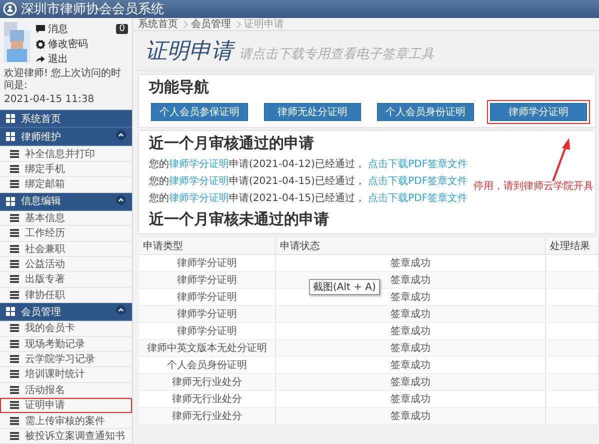 The height and width of the screenshot is (444, 599). Describe the element at coordinates (66, 421) in the screenshot. I see `sidebar-item: 需上传审核的案件` at that location.